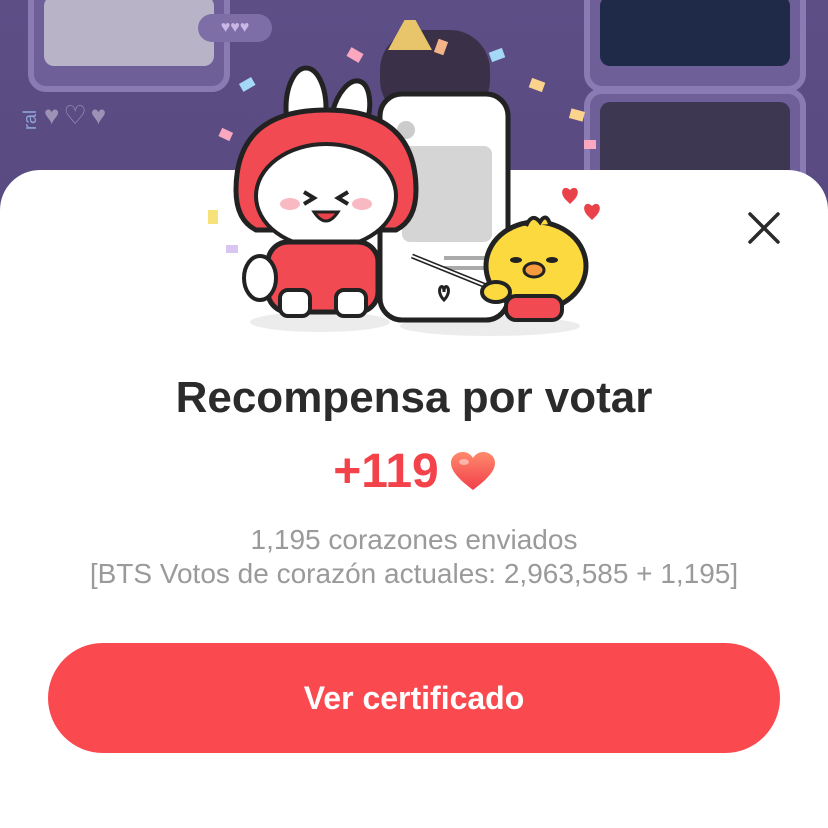  What do you see at coordinates (414, 397) in the screenshot?
I see `reward-title: Recompensa por votar` at bounding box center [414, 397].